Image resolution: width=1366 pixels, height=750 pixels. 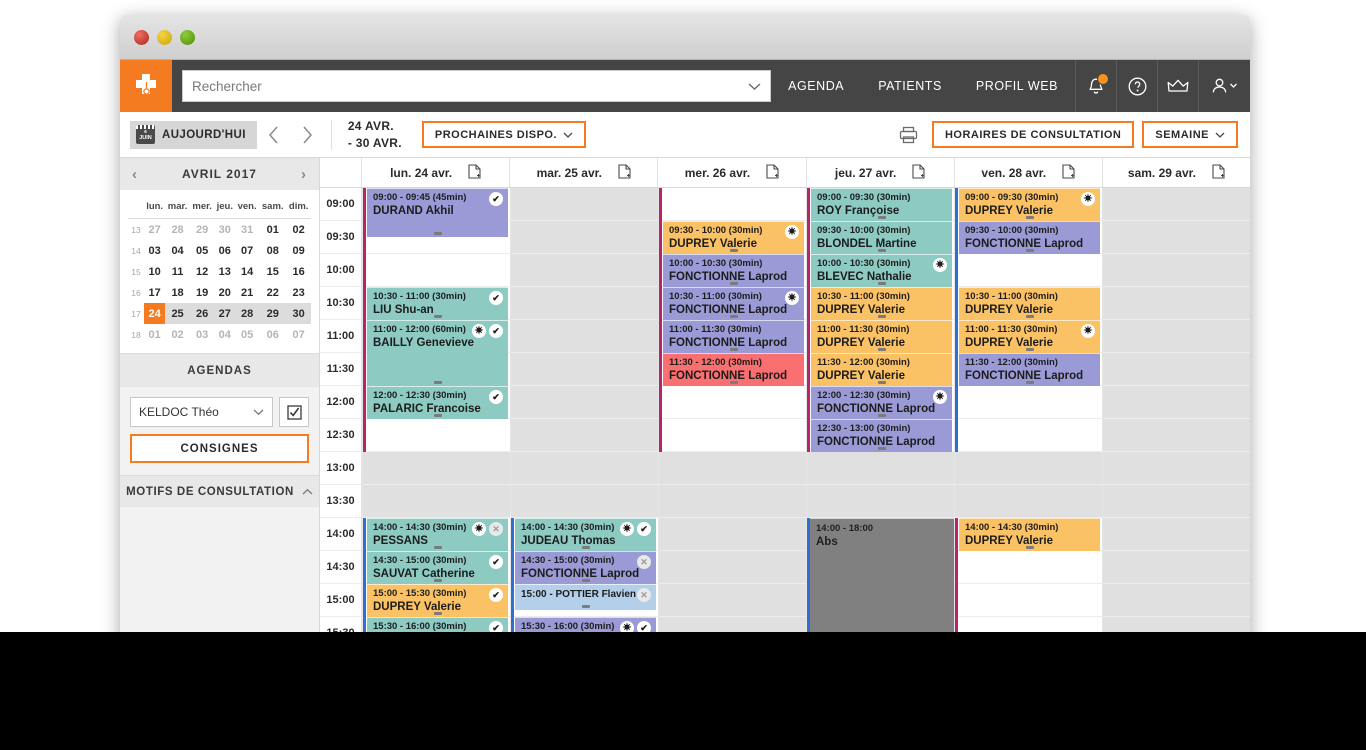 I want to click on minical-day-15: 15, so click(x=272, y=271).